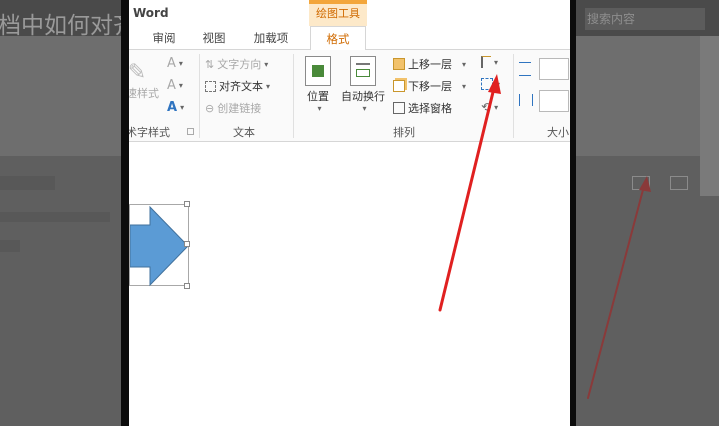  I want to click on align-button: ▾, so click(489, 62).